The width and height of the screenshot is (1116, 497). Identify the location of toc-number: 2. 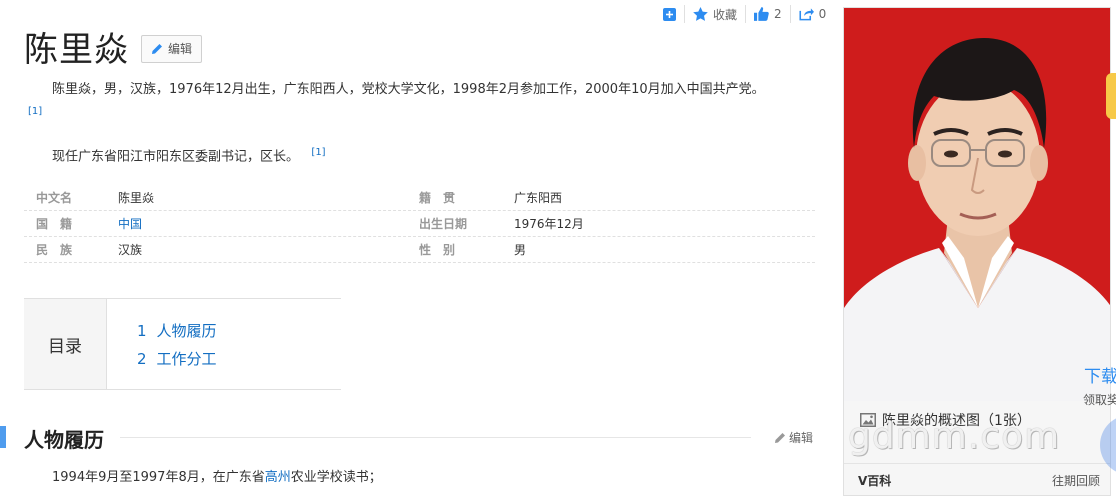
(142, 359).